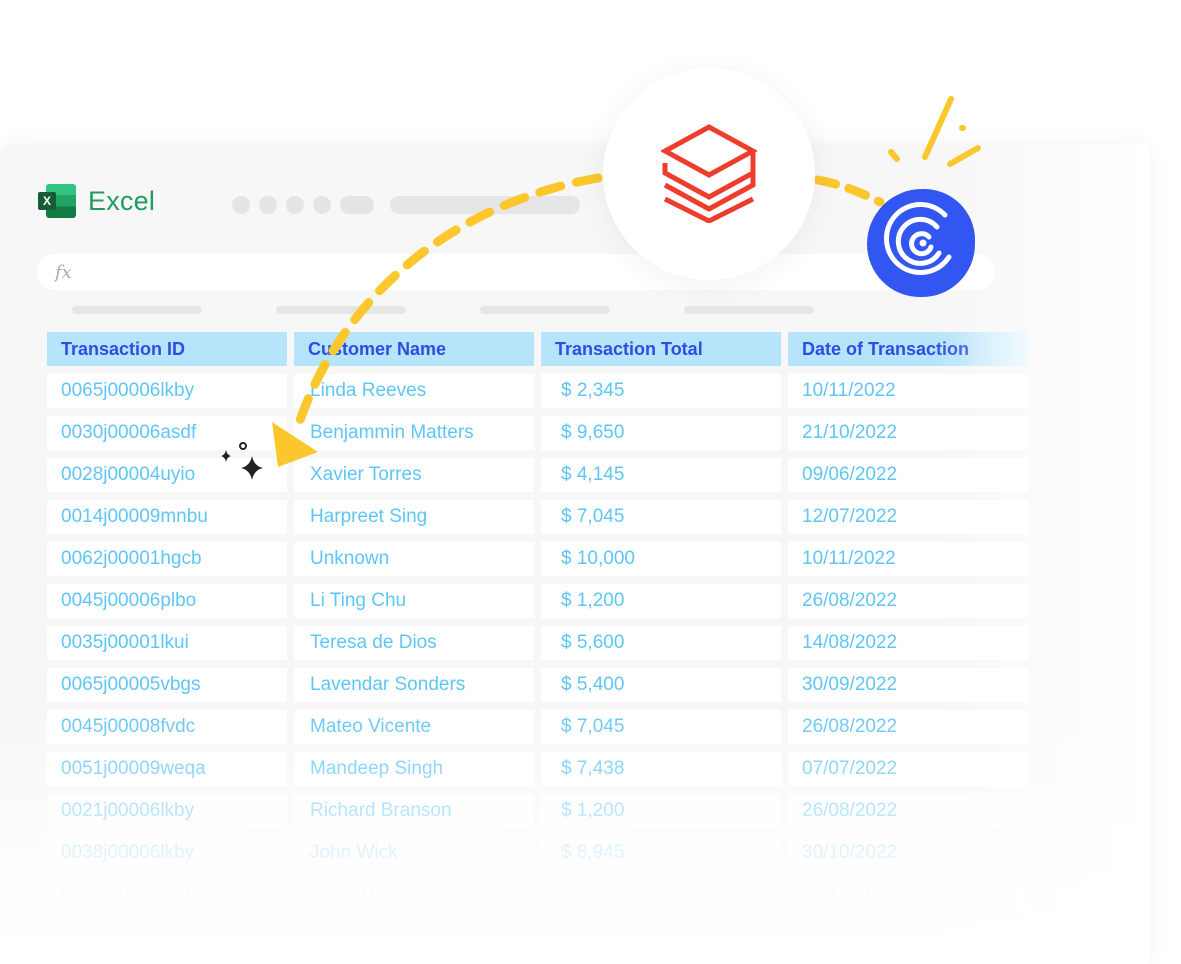 The width and height of the screenshot is (1181, 964). Describe the element at coordinates (414, 643) in the screenshot. I see `cell-customer-name: Teresa de Dios` at that location.